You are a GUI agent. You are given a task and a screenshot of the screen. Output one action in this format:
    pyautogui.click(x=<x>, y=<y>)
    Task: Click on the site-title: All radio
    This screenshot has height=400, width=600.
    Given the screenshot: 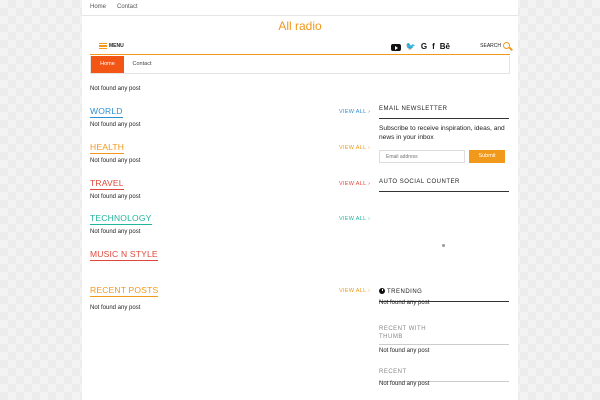 What is the action you would take?
    pyautogui.click(x=300, y=26)
    